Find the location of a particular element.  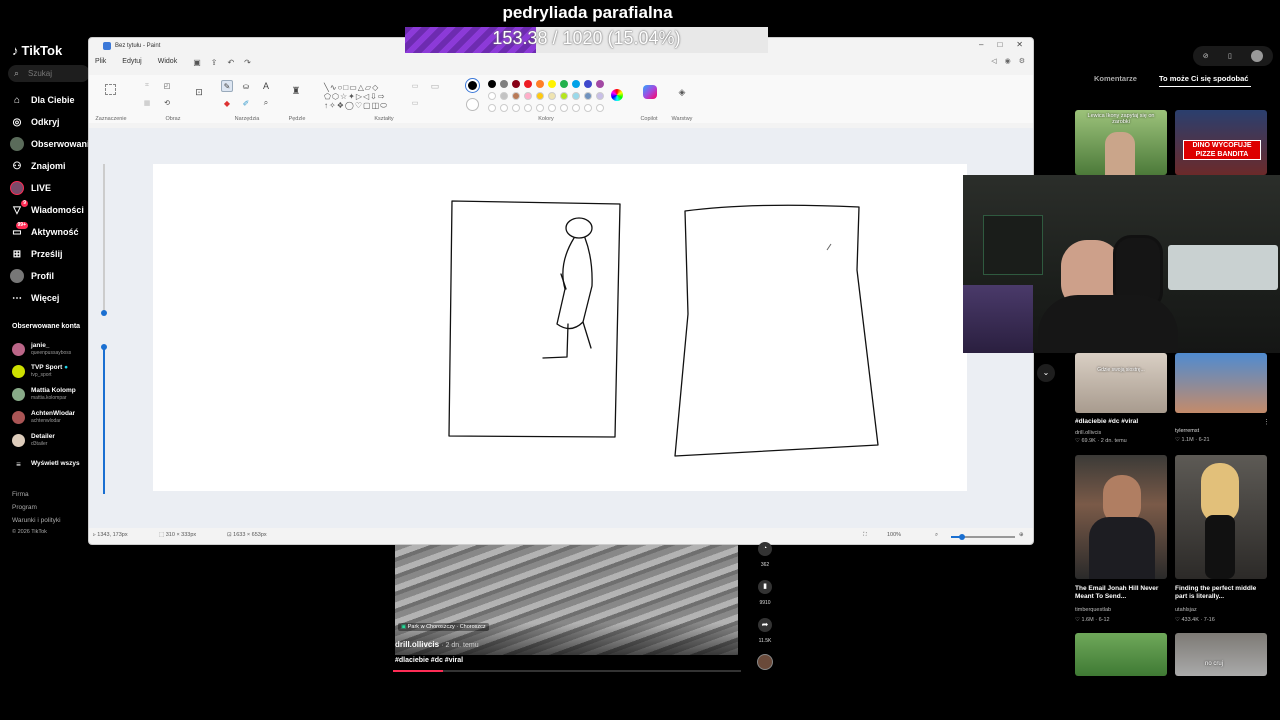

nav-aktywnosc: ▭ 99+ Aktywność is located at coordinates (52, 231).